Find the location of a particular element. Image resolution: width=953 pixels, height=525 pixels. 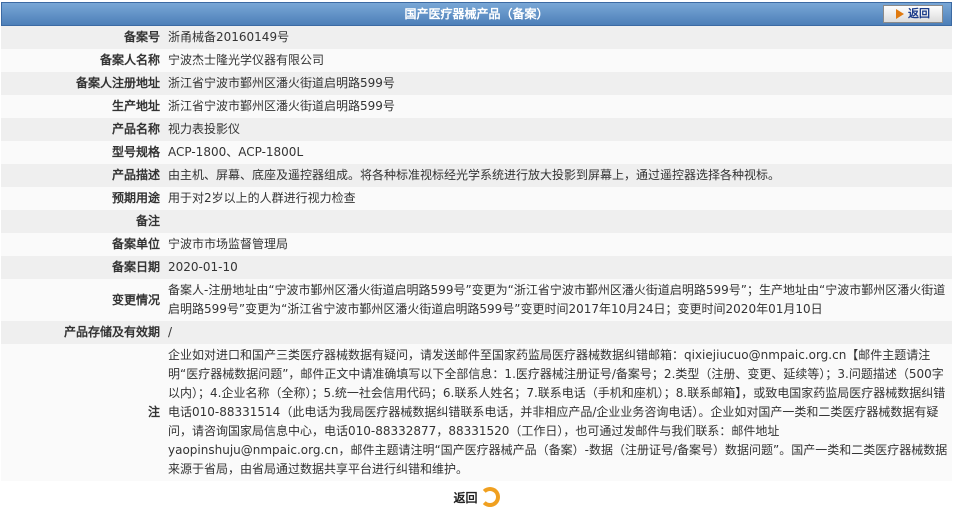

table-row: 备案人名称 宁波杰士隆光学仪器有限公司 is located at coordinates (476, 60).